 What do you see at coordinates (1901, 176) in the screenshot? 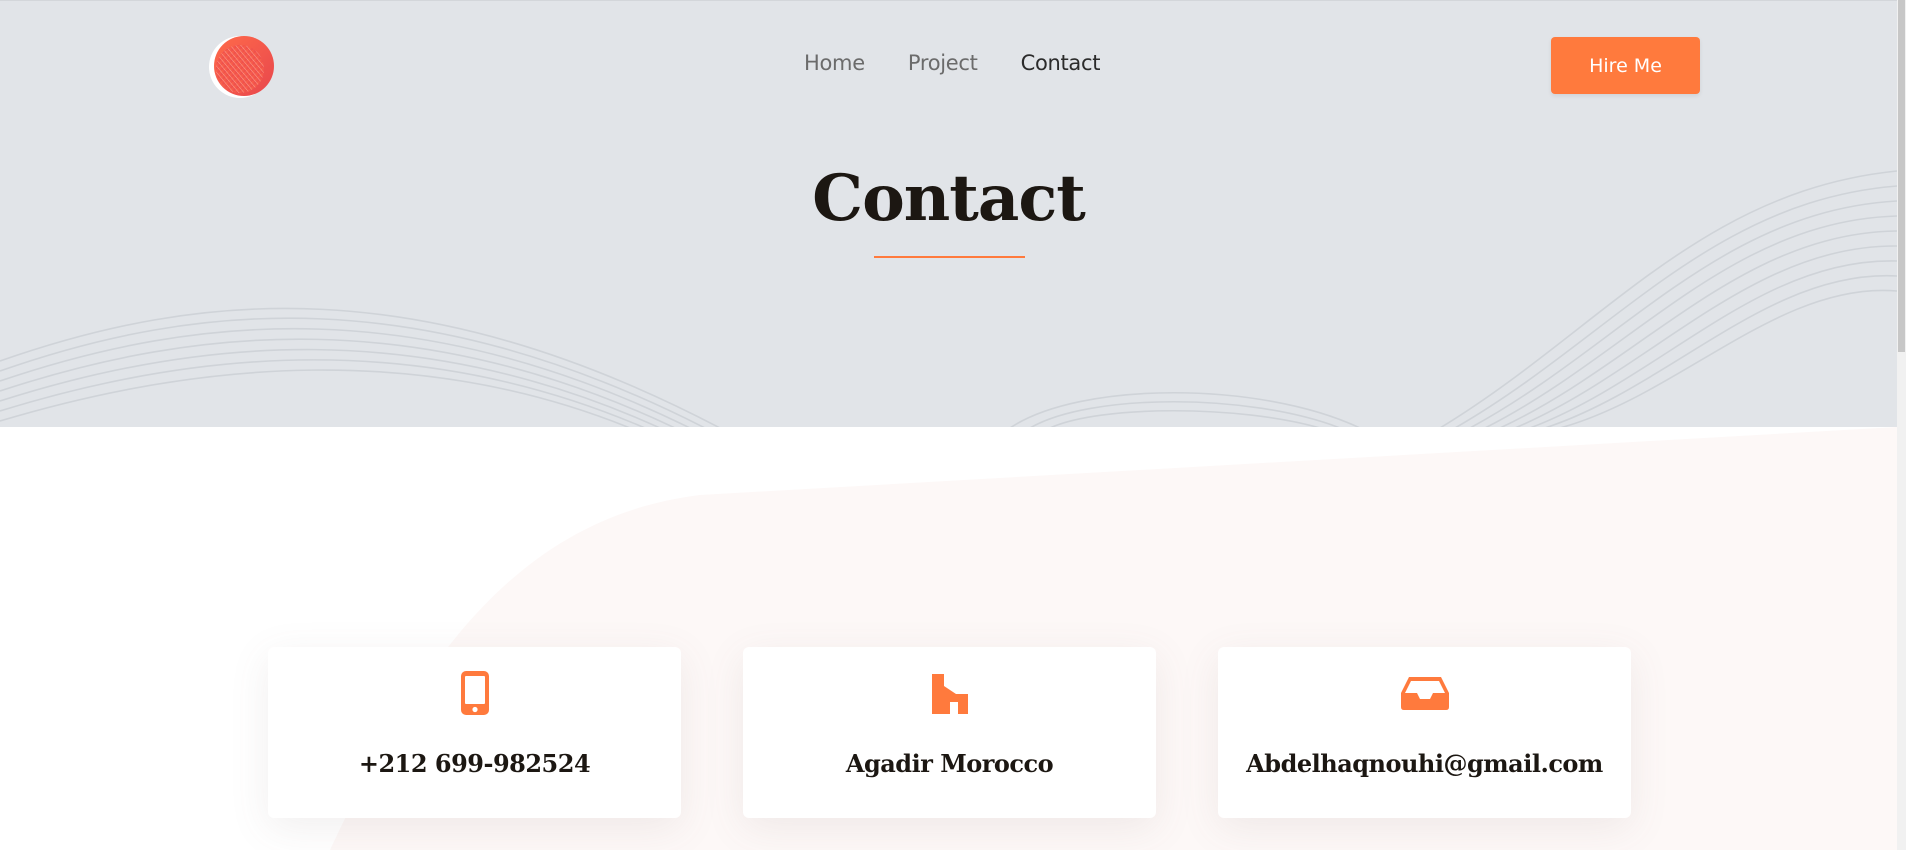
I see `scrollbar-thumb` at bounding box center [1901, 176].